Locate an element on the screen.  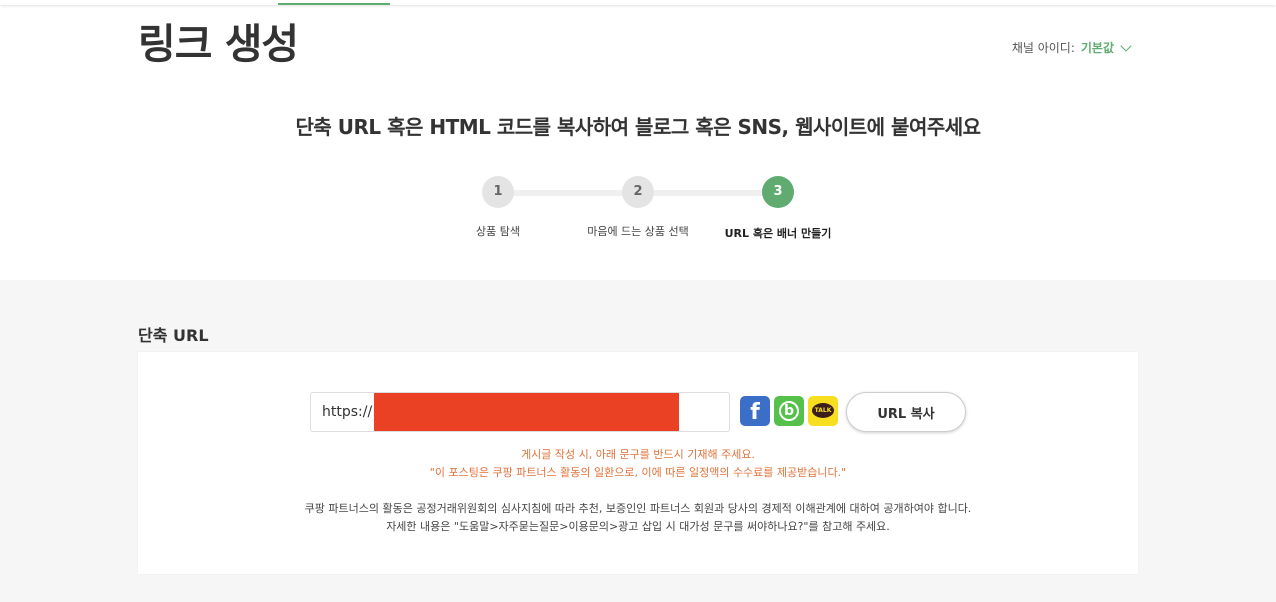
kakaotalk-bubble: TALK is located at coordinates (823, 410).